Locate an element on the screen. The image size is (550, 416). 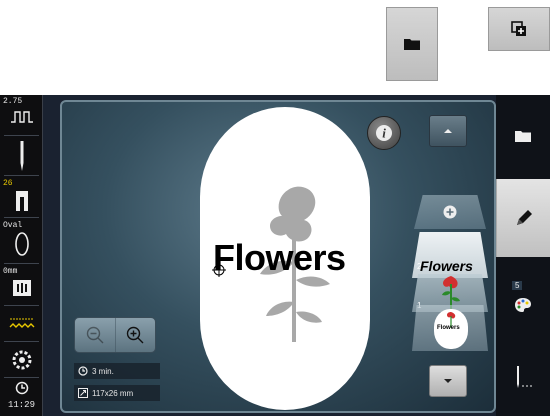
chevron-down-icon is located at coordinates (448, 381).